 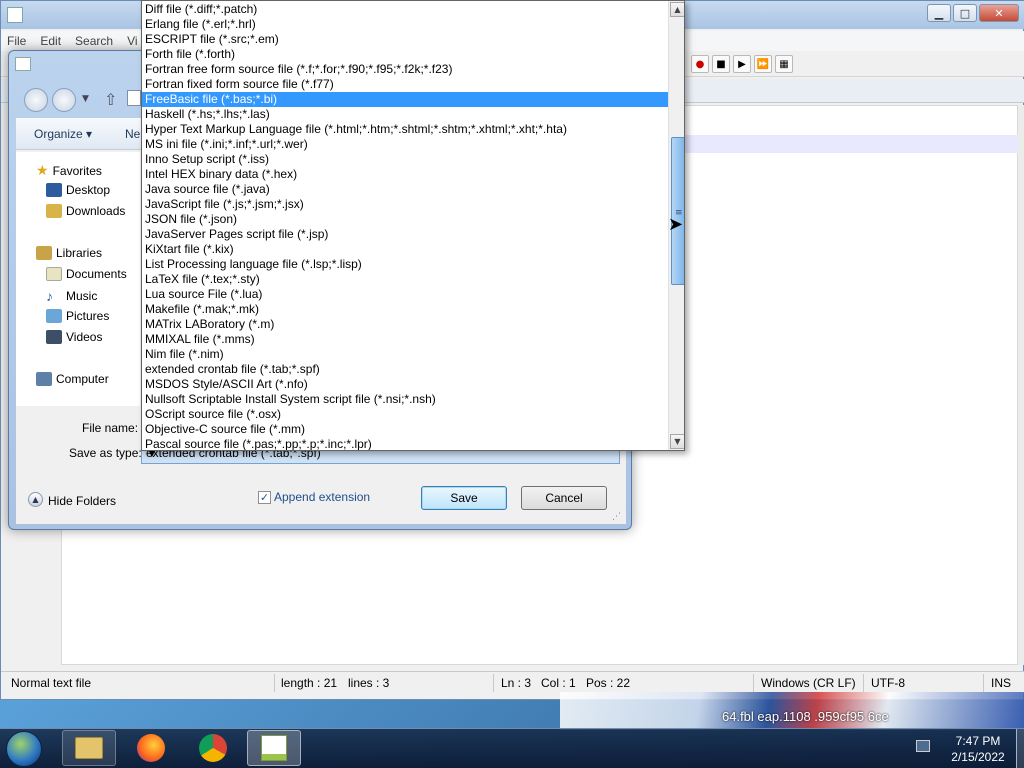 I want to click on pictures-icon, so click(x=54, y=316).